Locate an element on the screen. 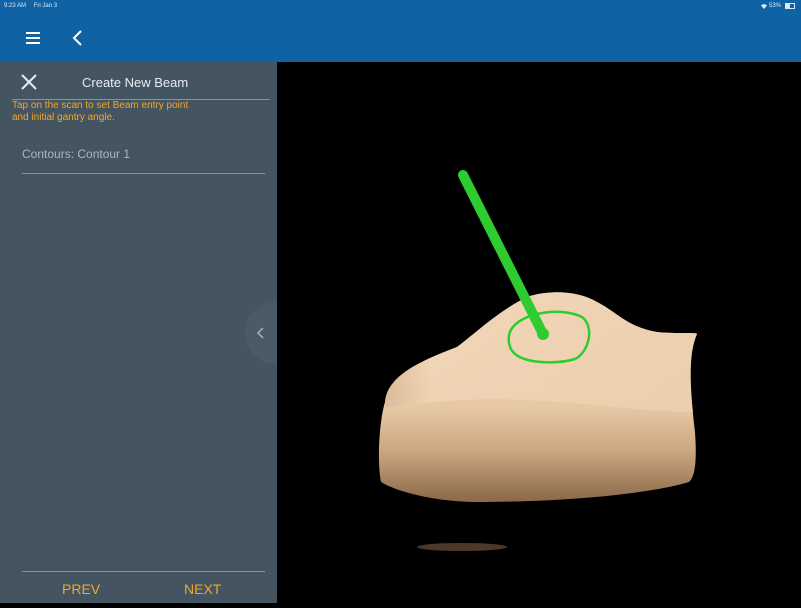 This screenshot has height=608, width=801. beam-entry-point is located at coordinates (543, 334).